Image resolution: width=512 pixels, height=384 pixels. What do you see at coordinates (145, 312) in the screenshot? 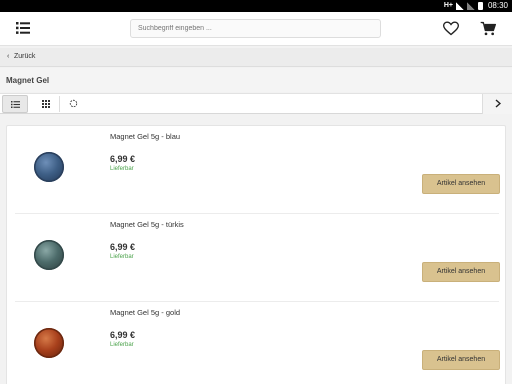
I see `product-name: Magnet Gel 5g - gold` at bounding box center [145, 312].